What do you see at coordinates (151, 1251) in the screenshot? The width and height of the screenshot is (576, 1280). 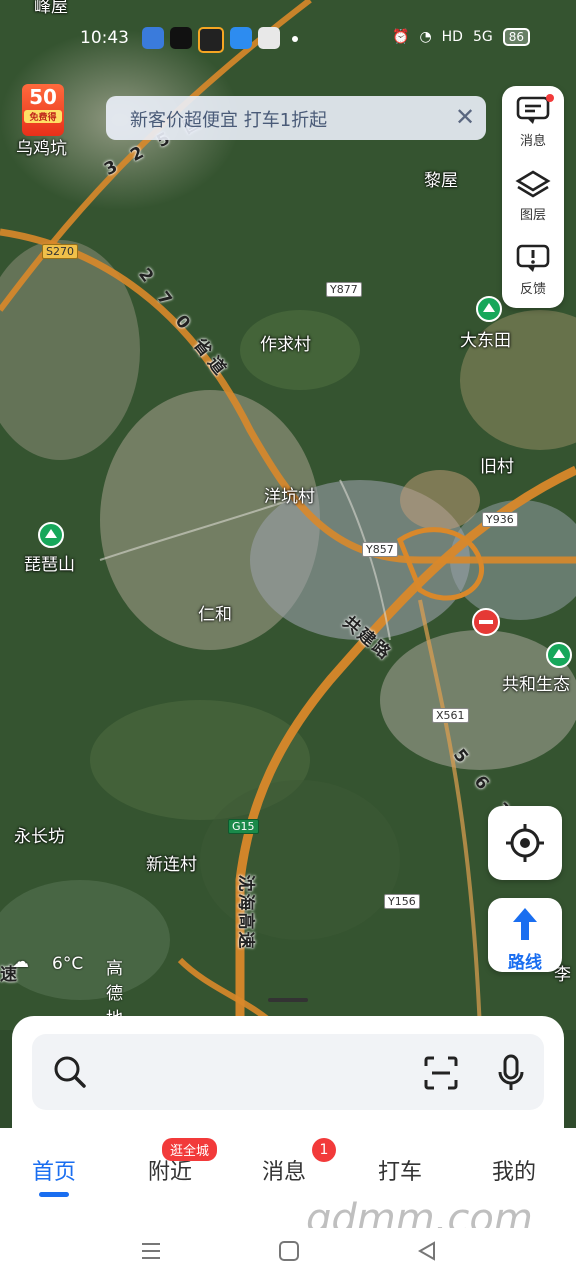 I see `menu-icon` at bounding box center [151, 1251].